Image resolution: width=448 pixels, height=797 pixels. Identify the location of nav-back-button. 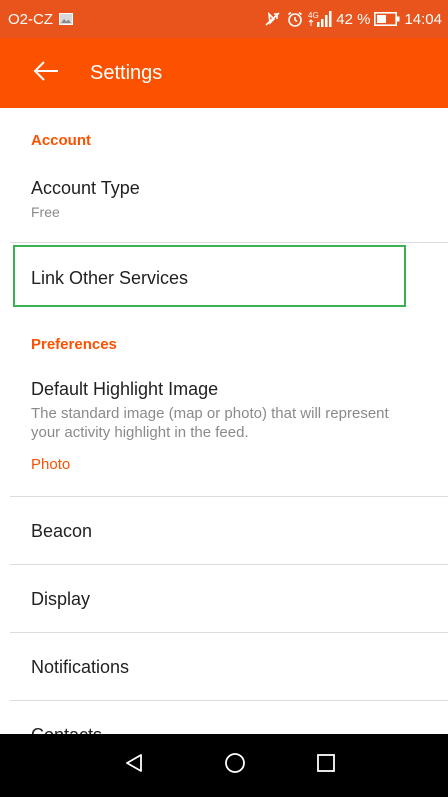
(134, 765).